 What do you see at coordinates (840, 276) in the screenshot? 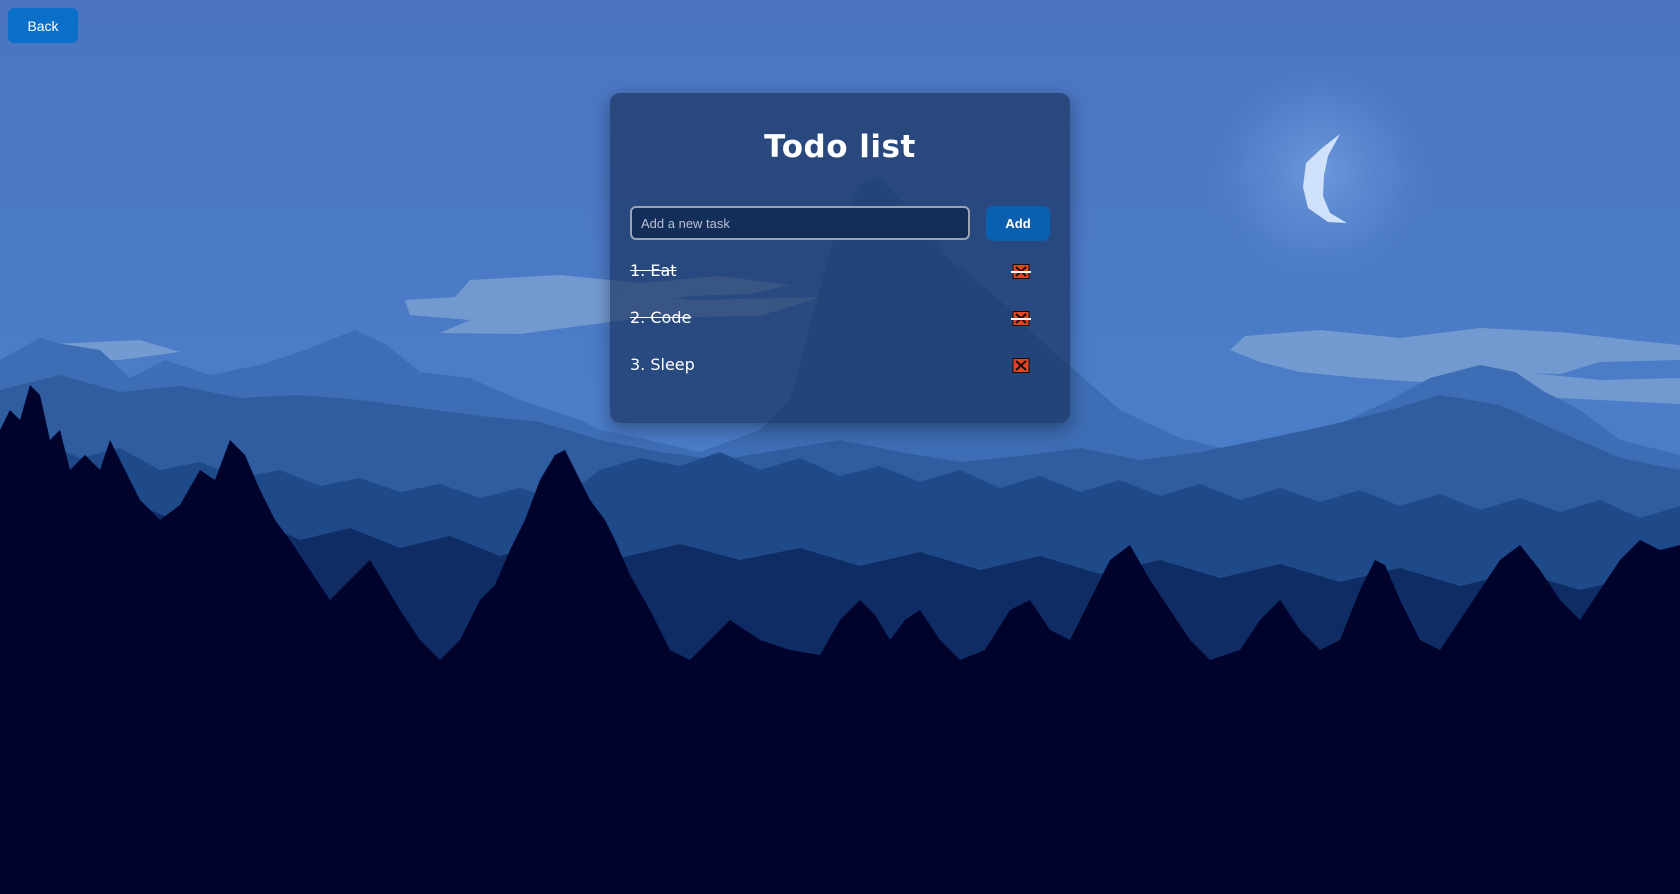
I see `task-item: 1. Eat` at bounding box center [840, 276].